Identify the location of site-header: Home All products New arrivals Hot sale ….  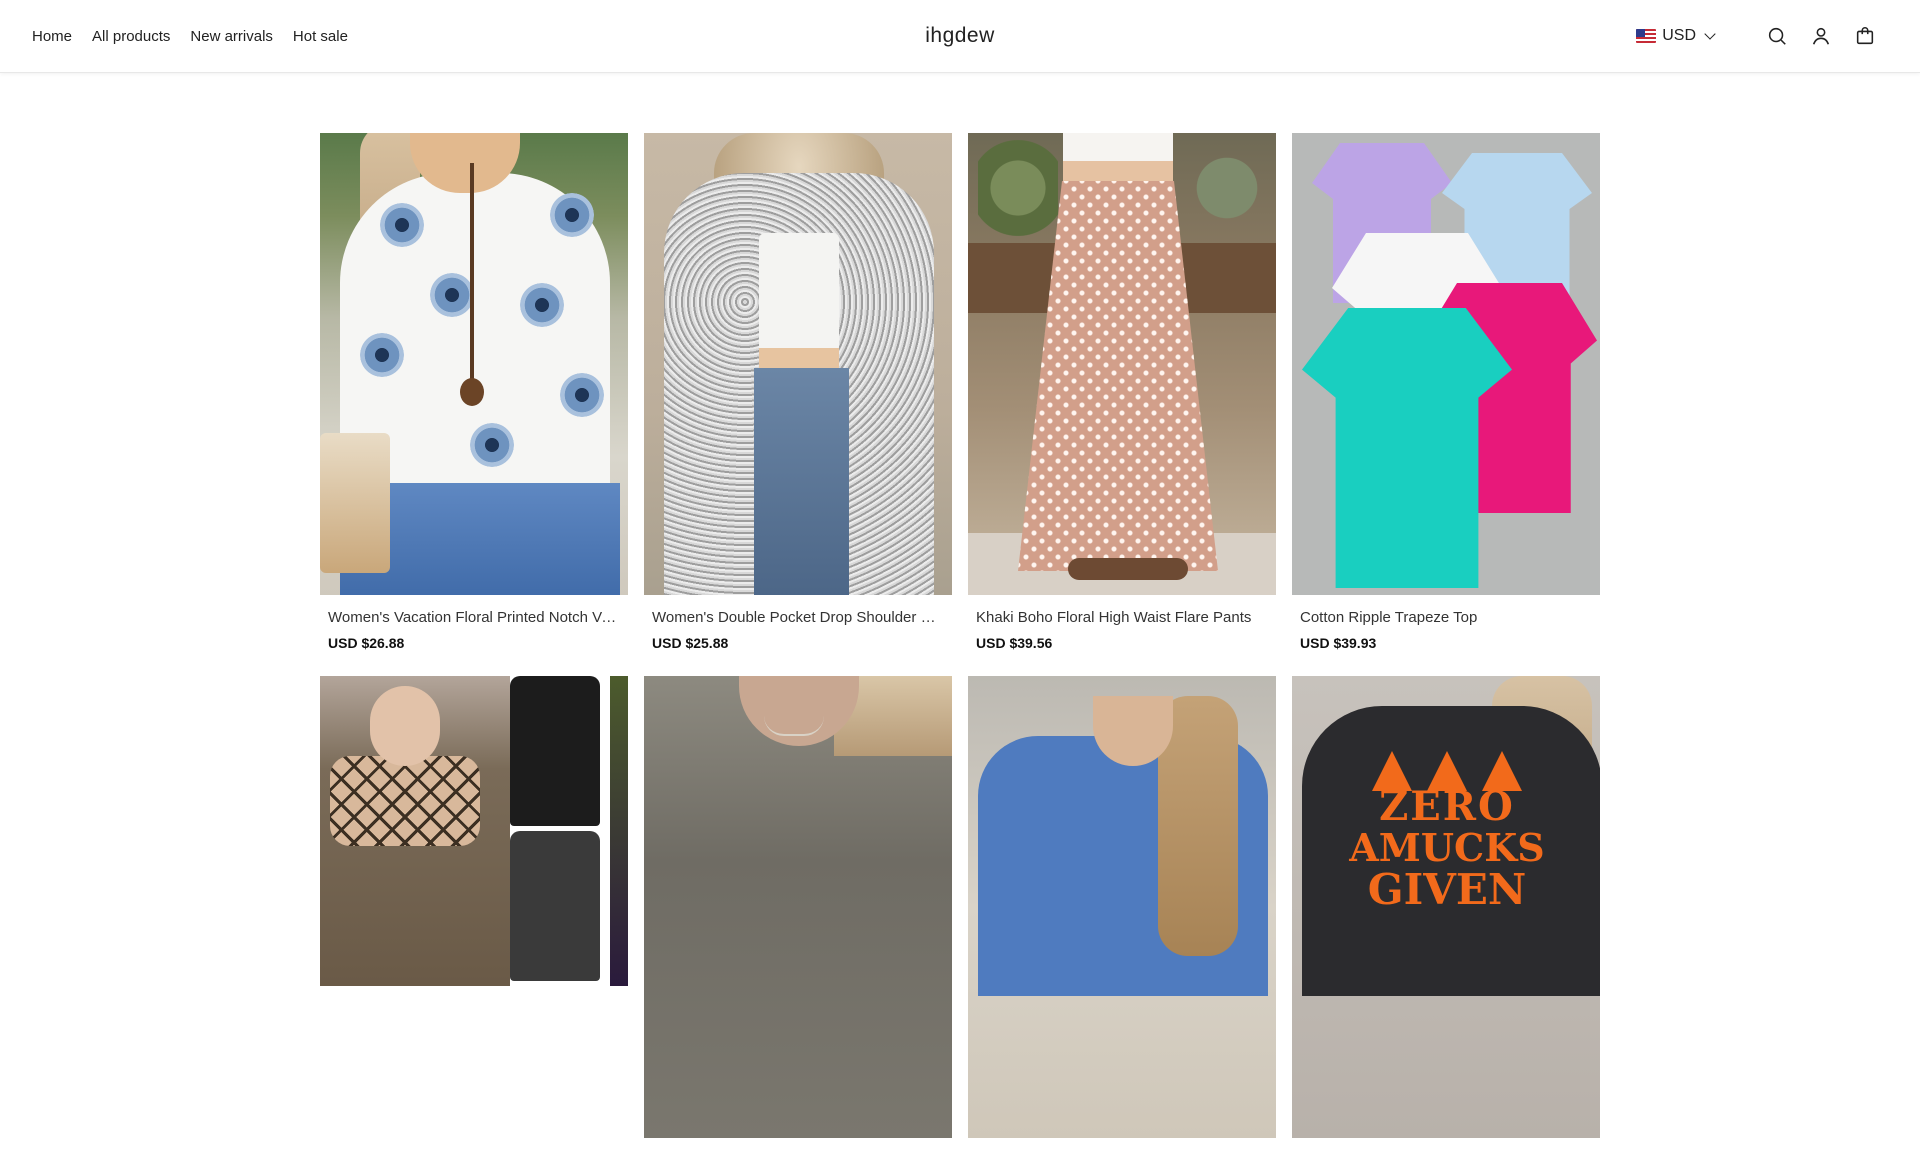
(960, 36).